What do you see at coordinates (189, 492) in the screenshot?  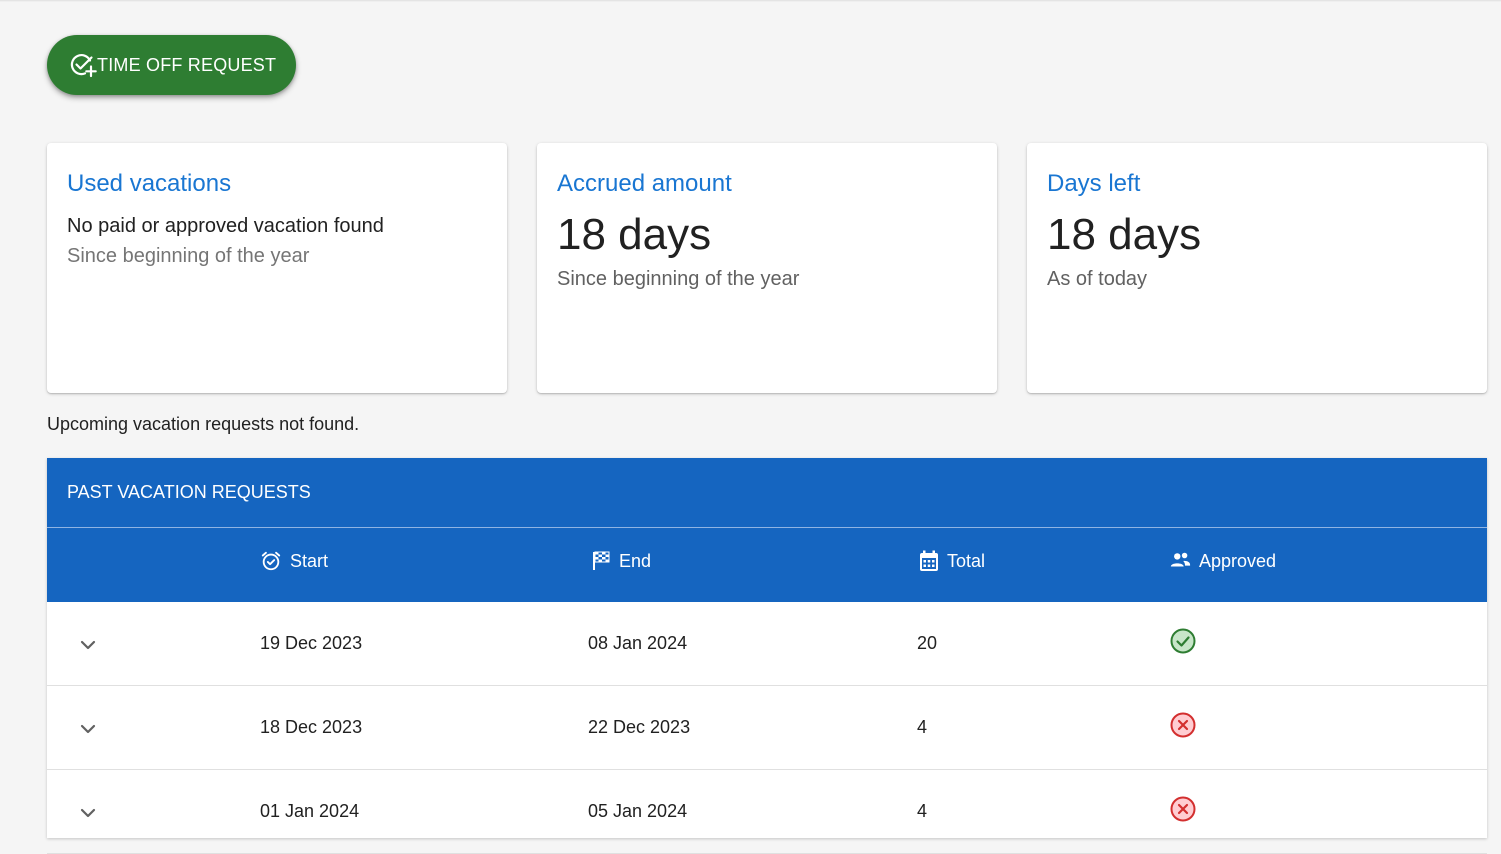 I see `past-requests-title: PAST VACATION REQUESTS` at bounding box center [189, 492].